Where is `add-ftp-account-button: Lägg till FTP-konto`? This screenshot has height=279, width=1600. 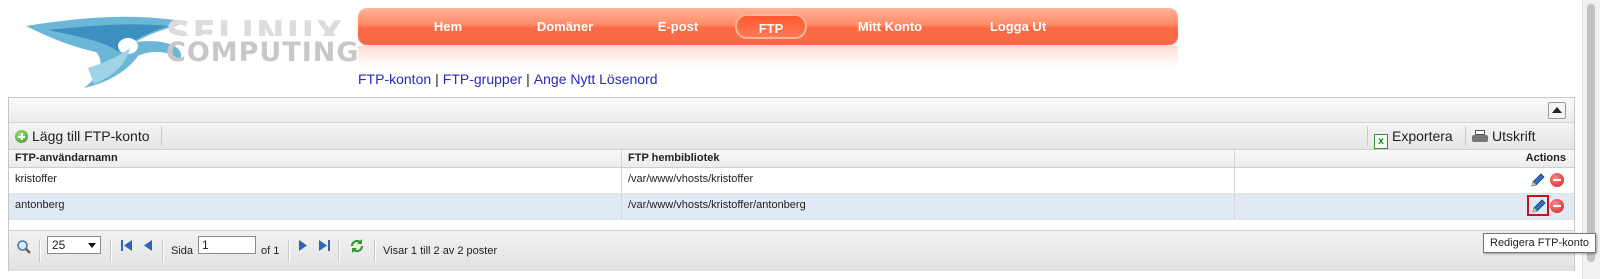
add-ftp-account-button: Lägg till FTP-konto is located at coordinates (82, 136).